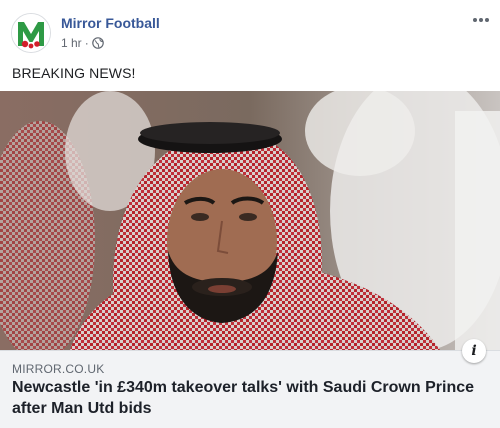 The image size is (500, 428). I want to click on post-timestamp: 1 hr, so click(71, 43).